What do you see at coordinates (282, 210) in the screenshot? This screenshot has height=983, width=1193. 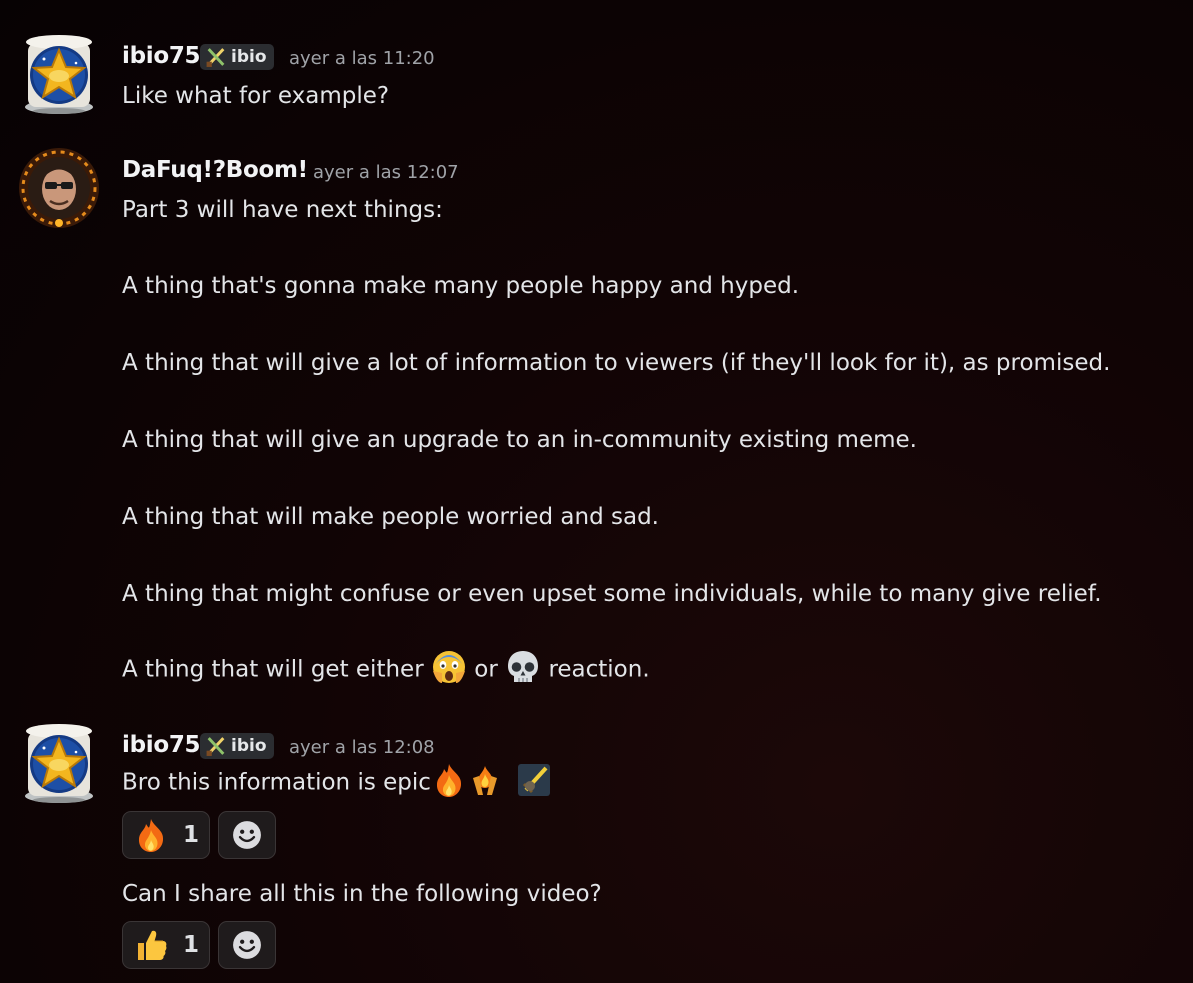 I see `message-text: Part 3 will have next things:` at bounding box center [282, 210].